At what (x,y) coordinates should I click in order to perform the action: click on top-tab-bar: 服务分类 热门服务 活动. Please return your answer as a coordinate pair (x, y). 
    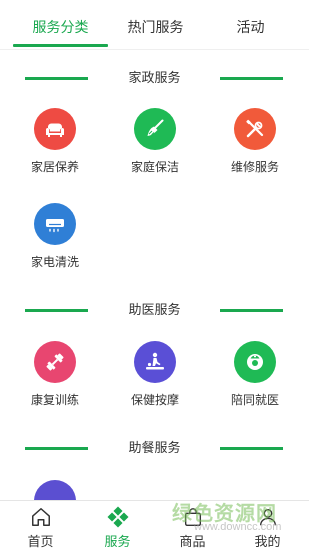
    Looking at the image, I should click on (154, 25).